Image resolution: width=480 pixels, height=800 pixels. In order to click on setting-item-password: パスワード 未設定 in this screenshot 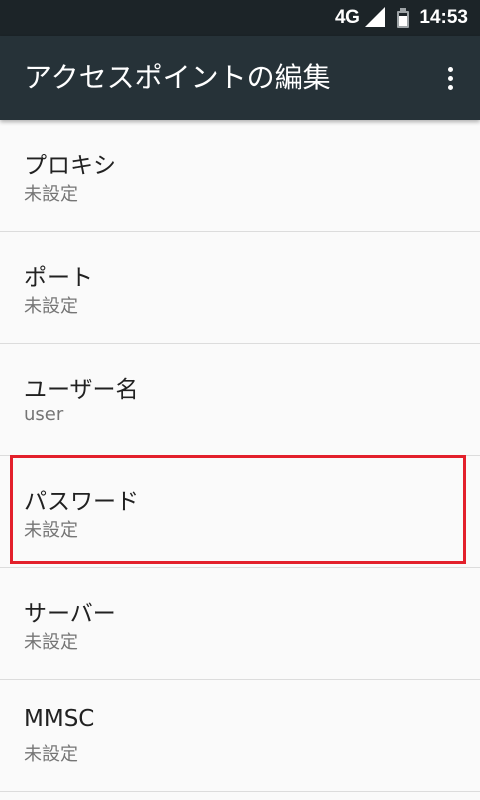, I will do `click(240, 512)`.